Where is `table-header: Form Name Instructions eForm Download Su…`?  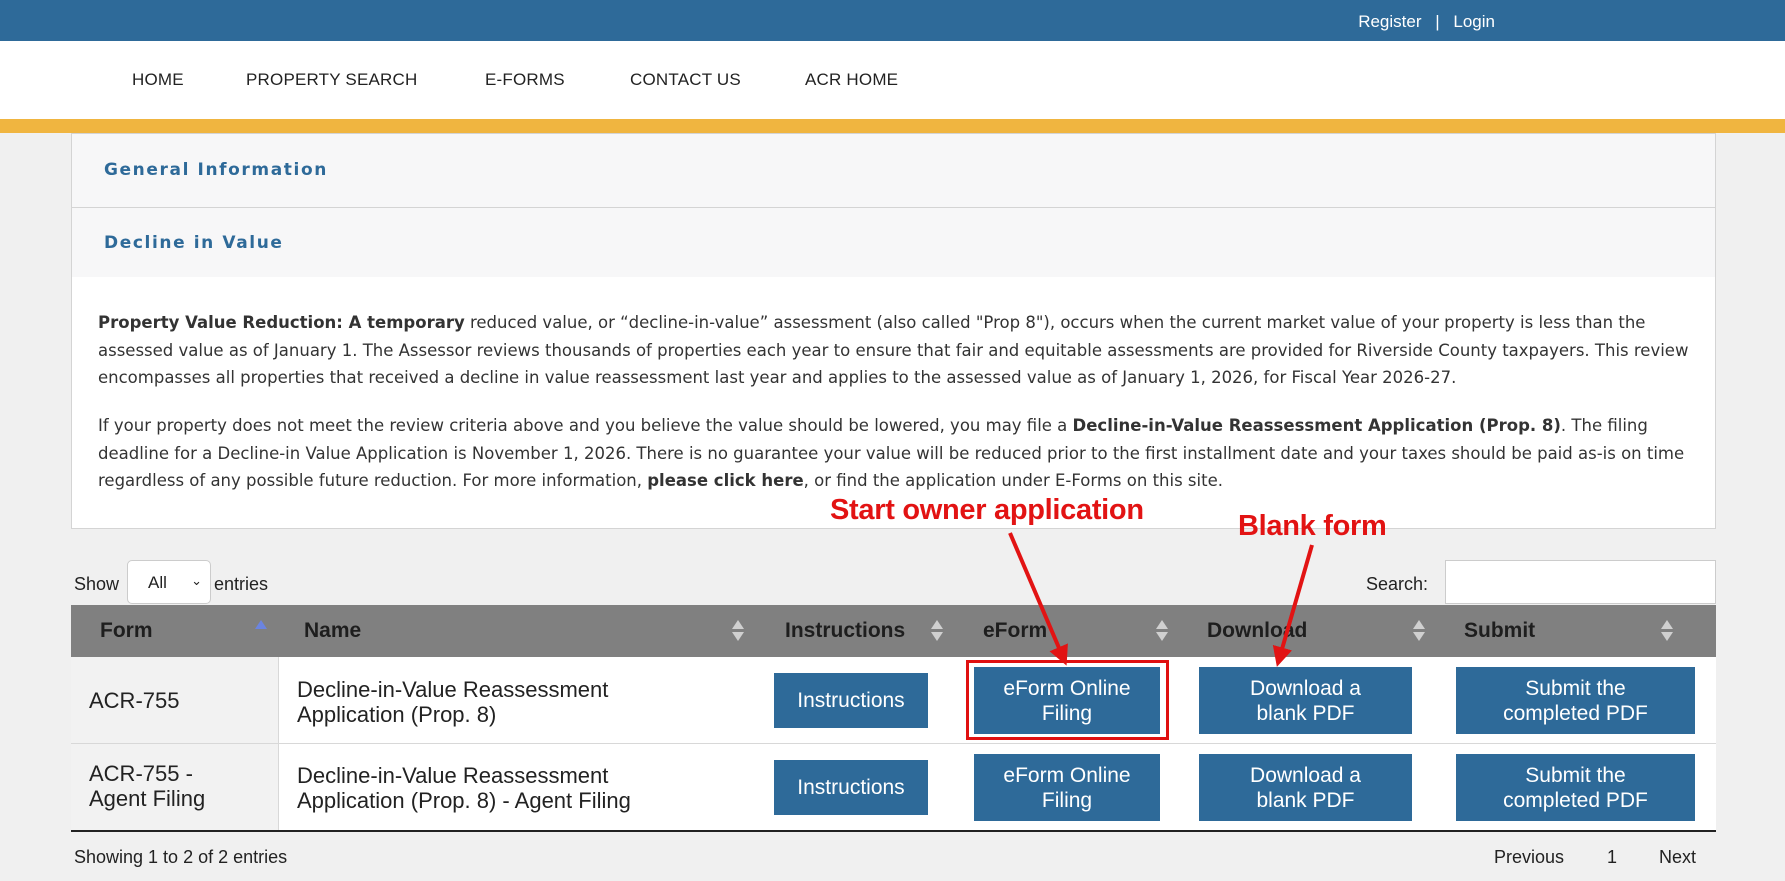 table-header: Form Name Instructions eForm Download Su… is located at coordinates (893, 631).